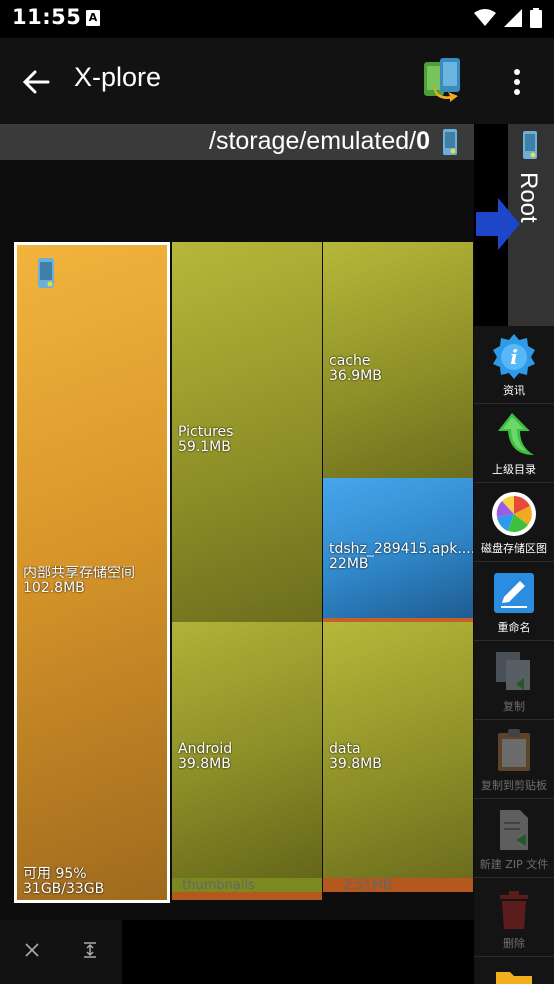 Image resolution: width=554 pixels, height=984 pixels. I want to click on arrow-up-icon, so click(516, 434).